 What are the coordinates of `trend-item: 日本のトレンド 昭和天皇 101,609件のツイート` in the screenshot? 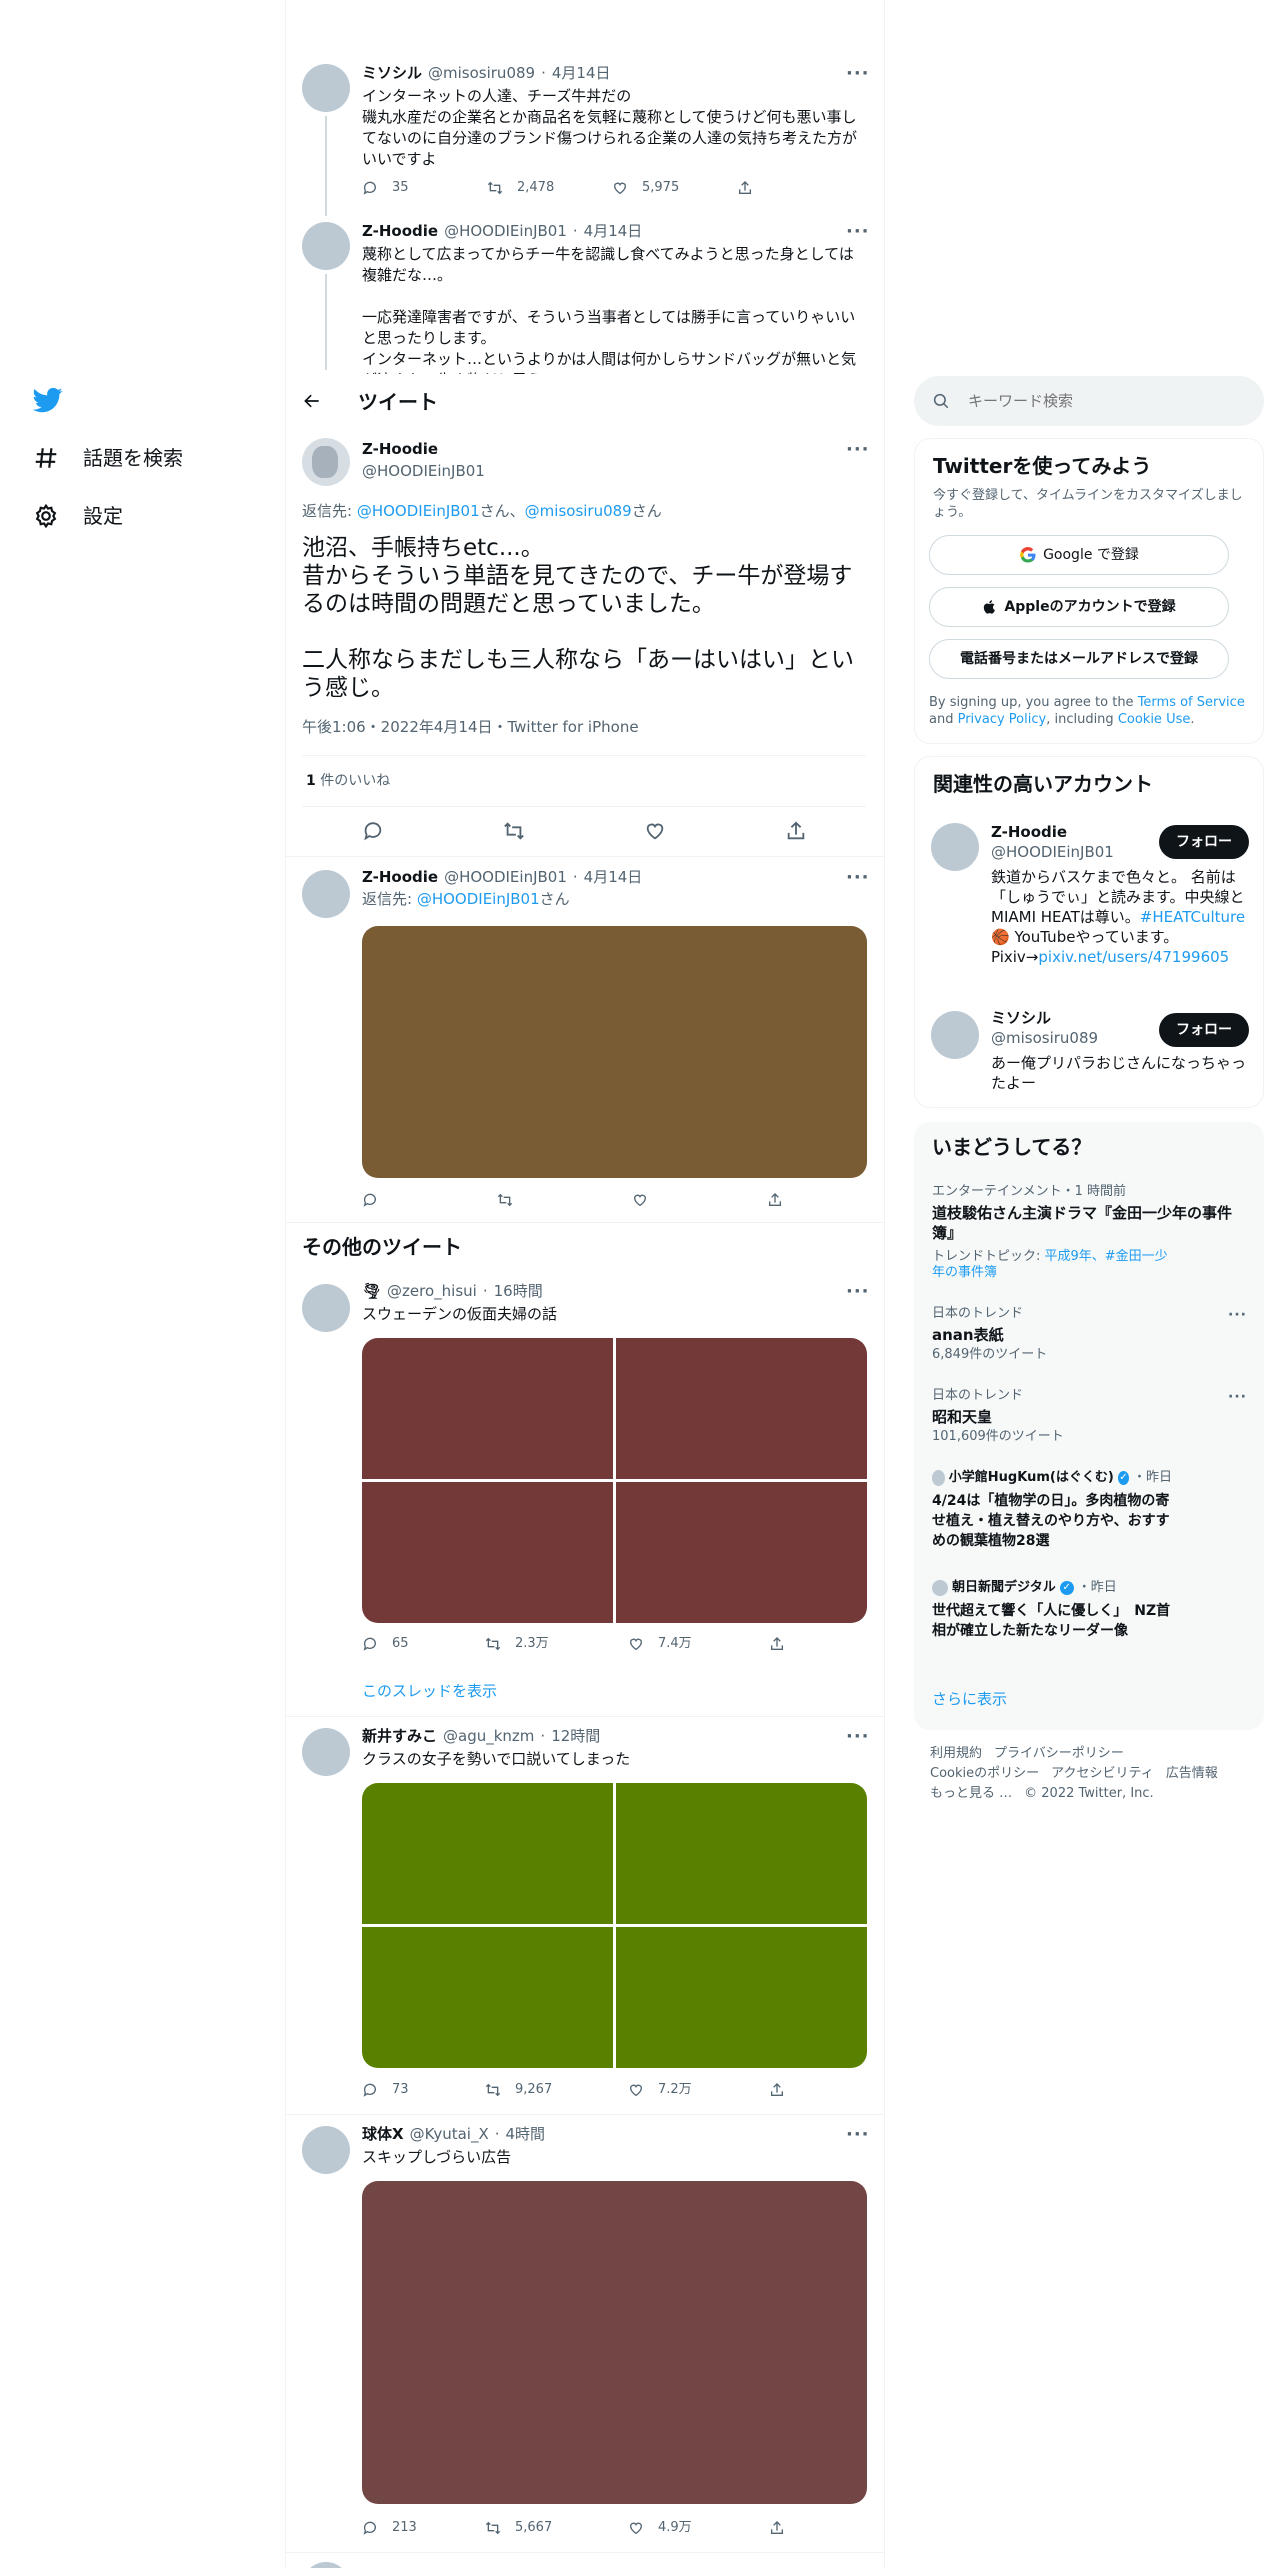 It's located at (1092, 1417).